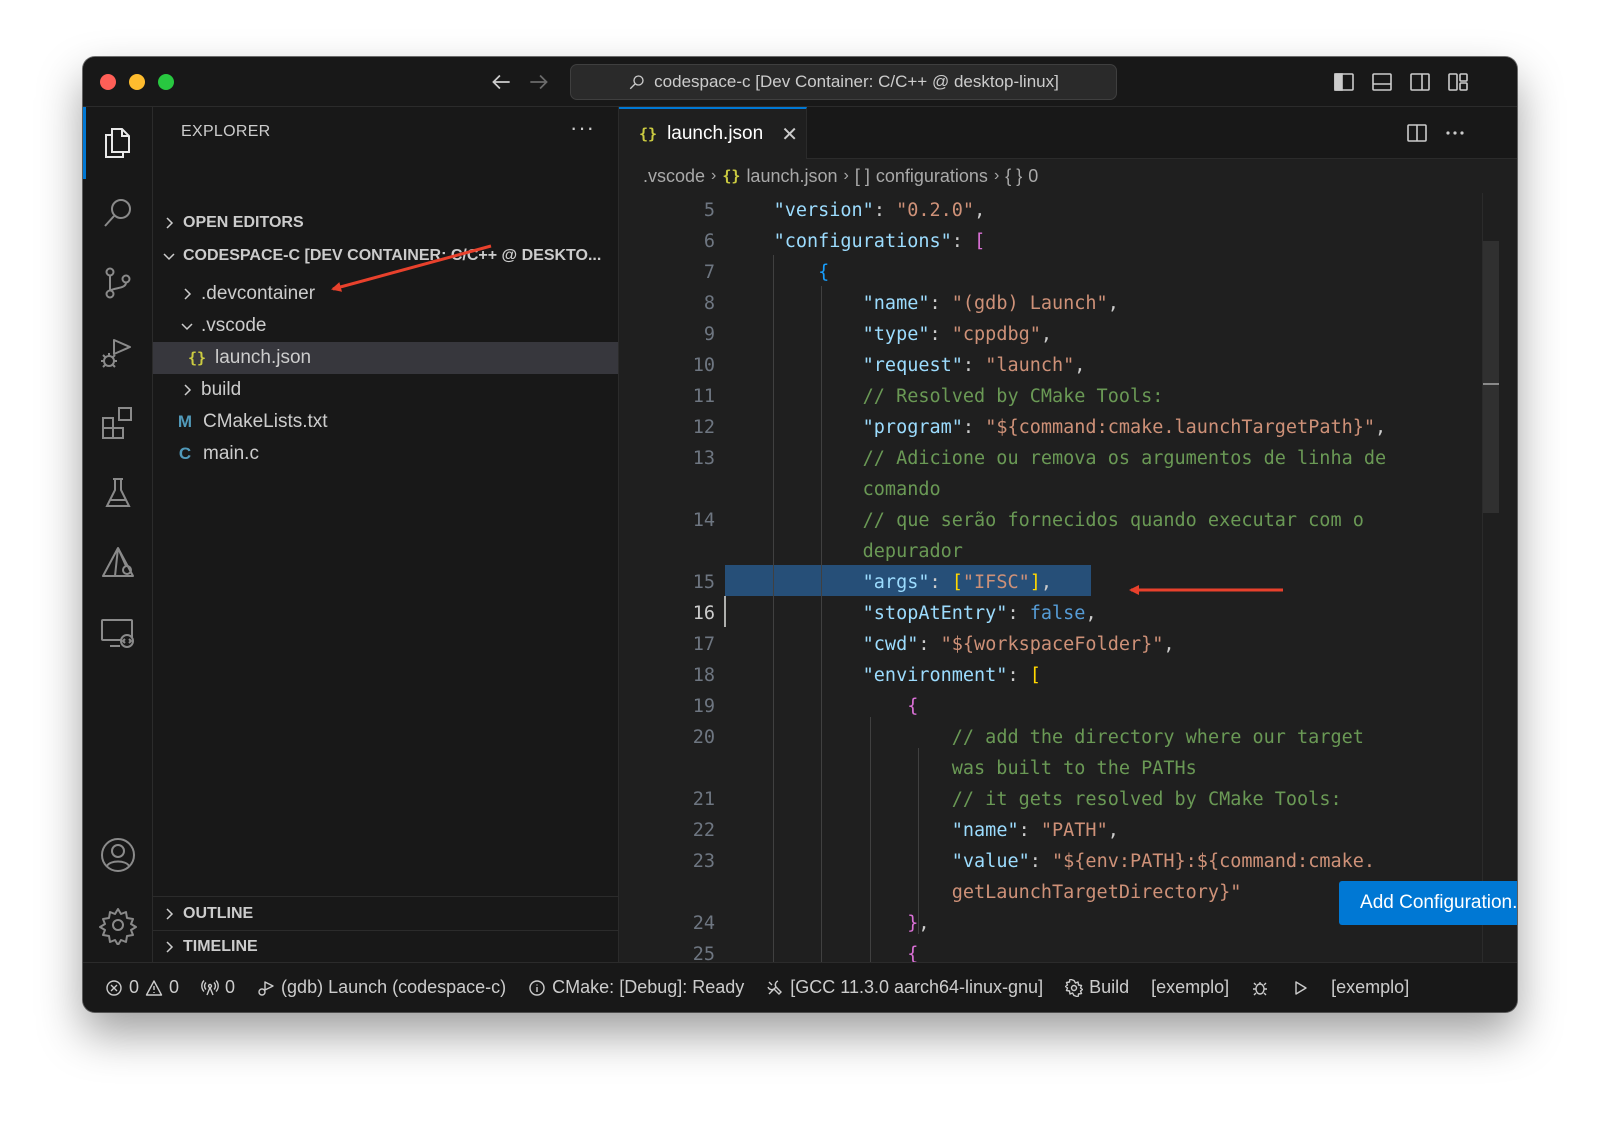  Describe the element at coordinates (789, 134) in the screenshot. I see `close-tab-icon: ✕` at that location.